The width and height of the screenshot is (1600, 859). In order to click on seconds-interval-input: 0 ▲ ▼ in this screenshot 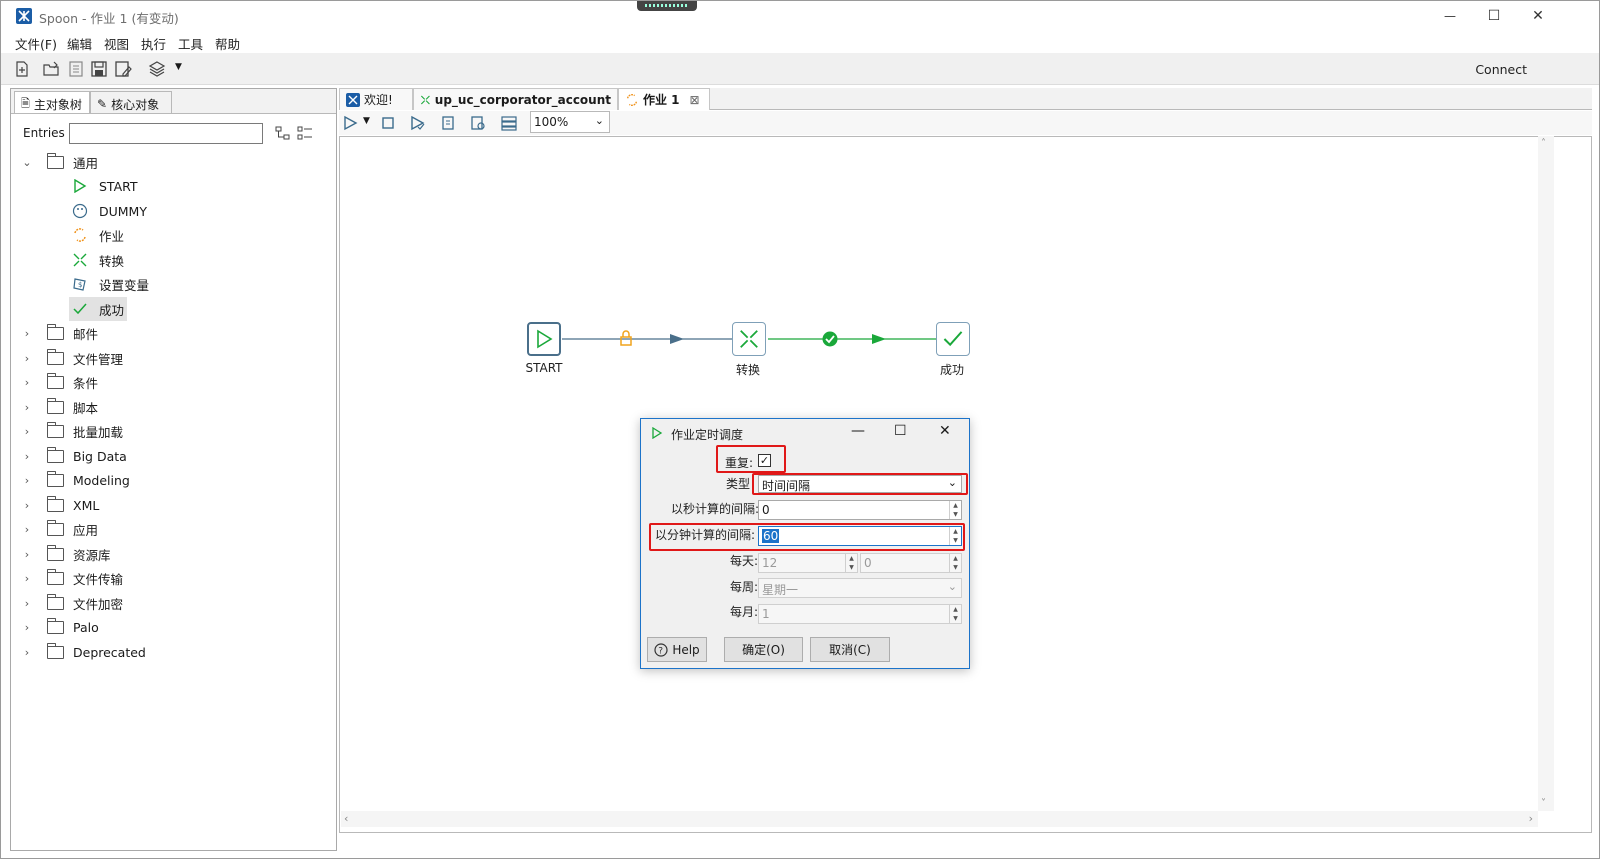, I will do `click(860, 510)`.